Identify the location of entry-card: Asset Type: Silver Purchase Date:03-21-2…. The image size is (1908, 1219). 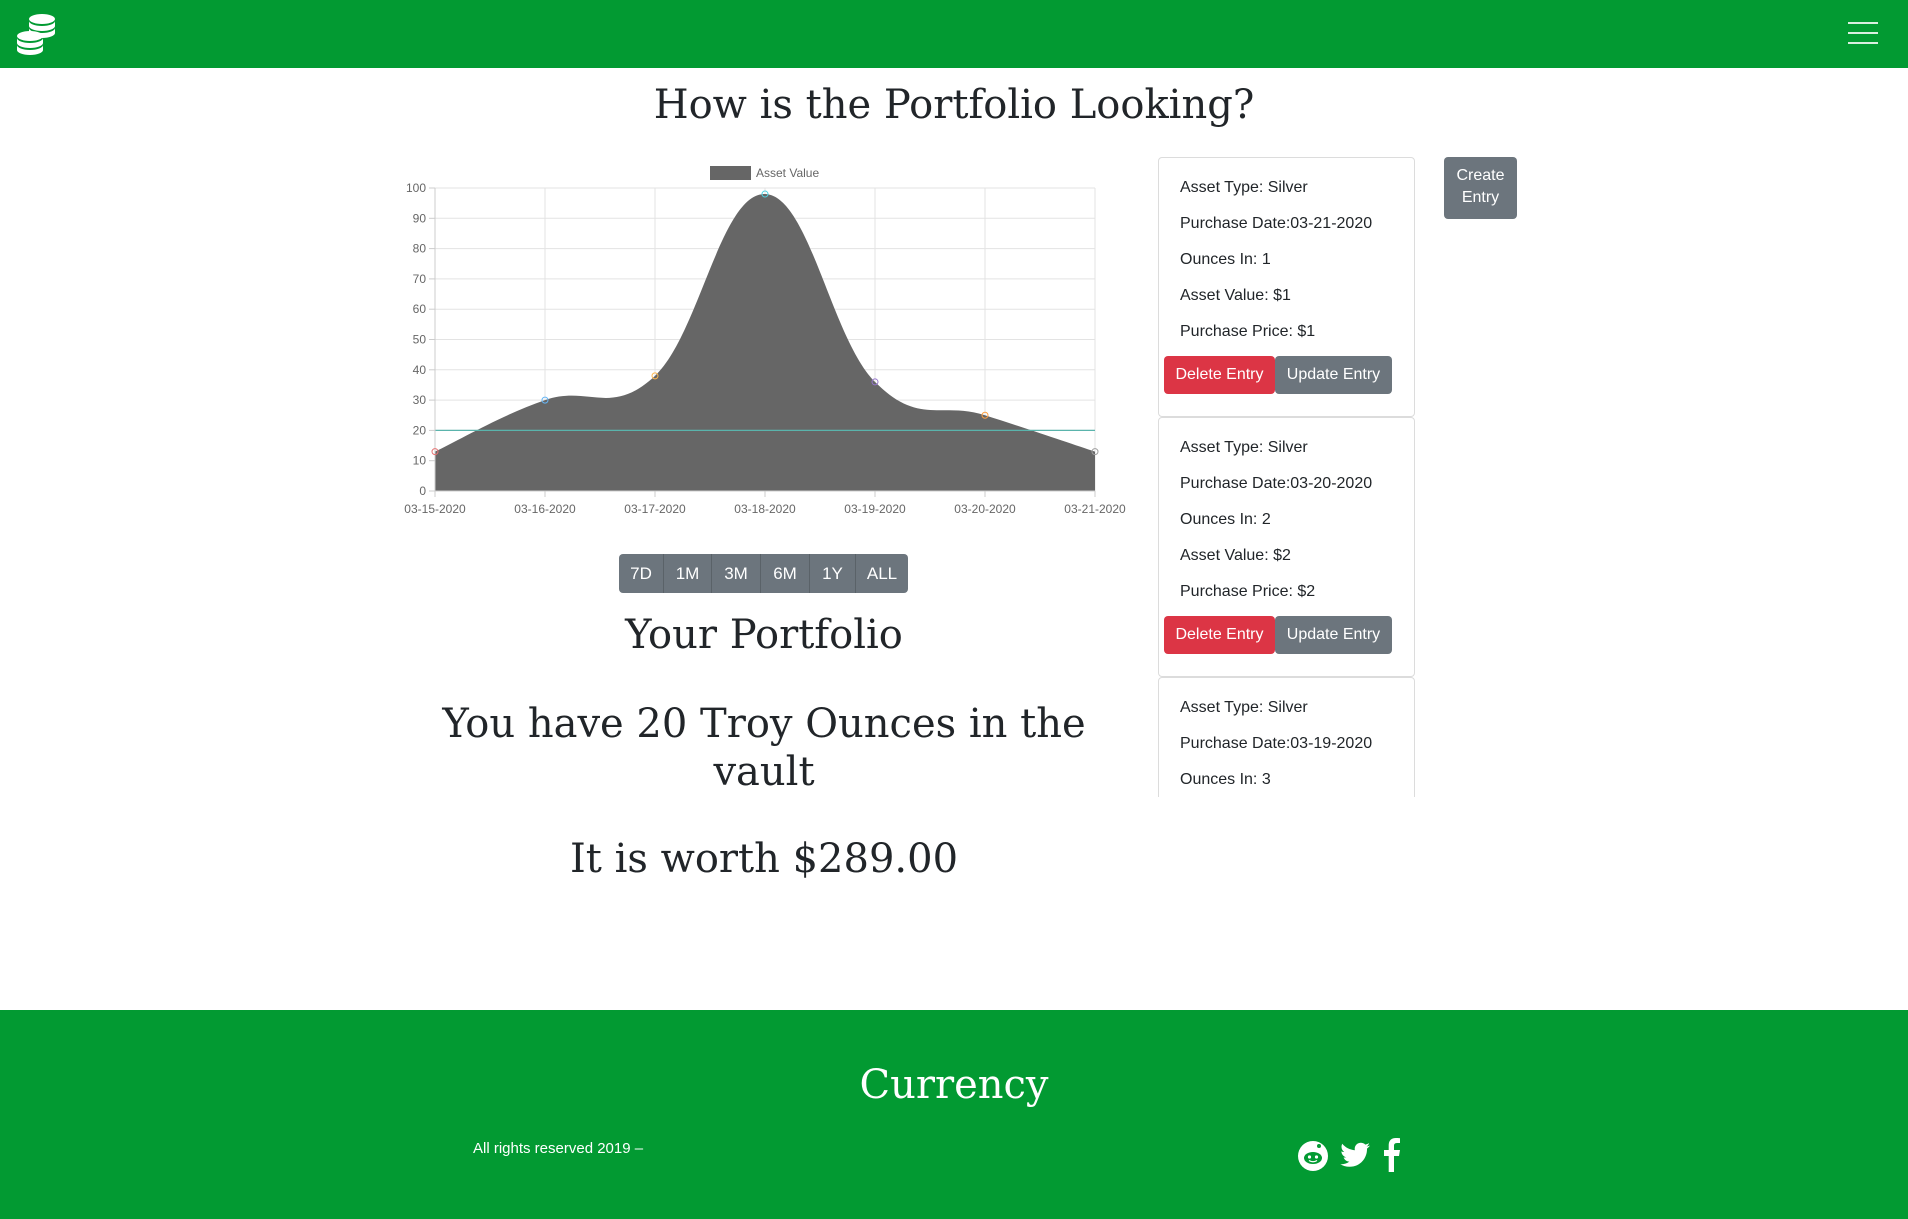
(1286, 287).